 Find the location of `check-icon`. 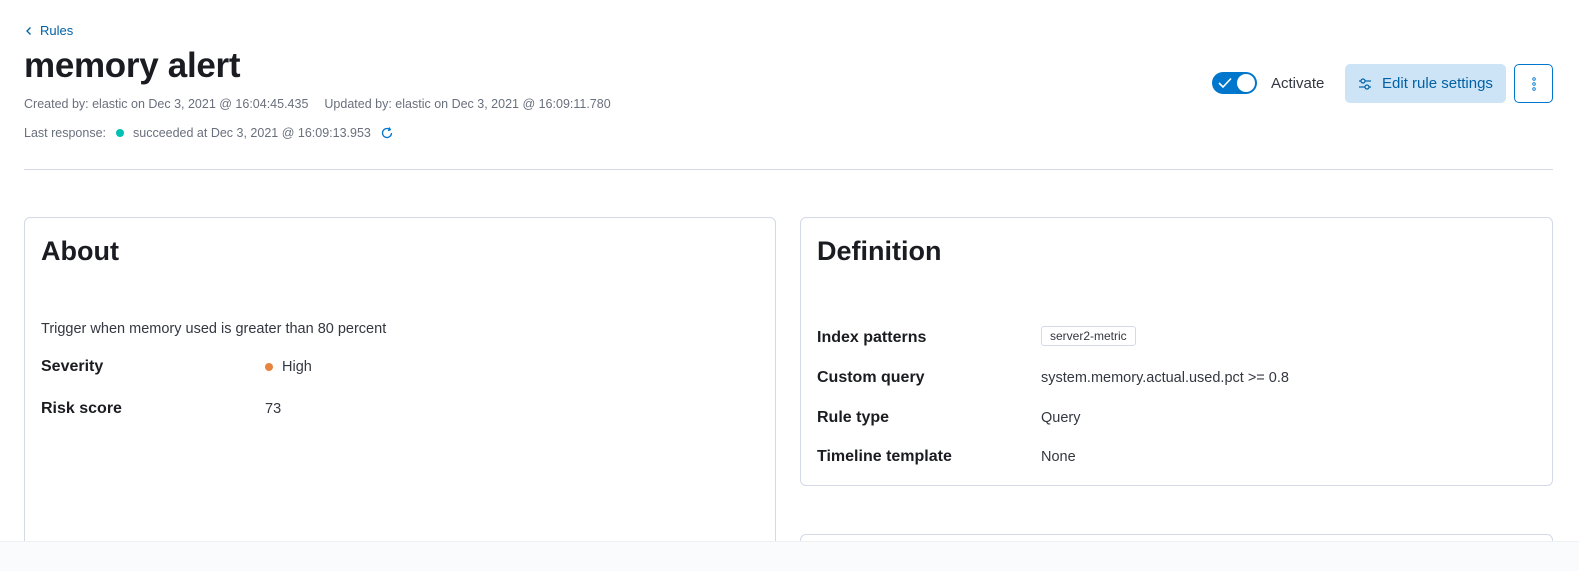

check-icon is located at coordinates (1225, 83).